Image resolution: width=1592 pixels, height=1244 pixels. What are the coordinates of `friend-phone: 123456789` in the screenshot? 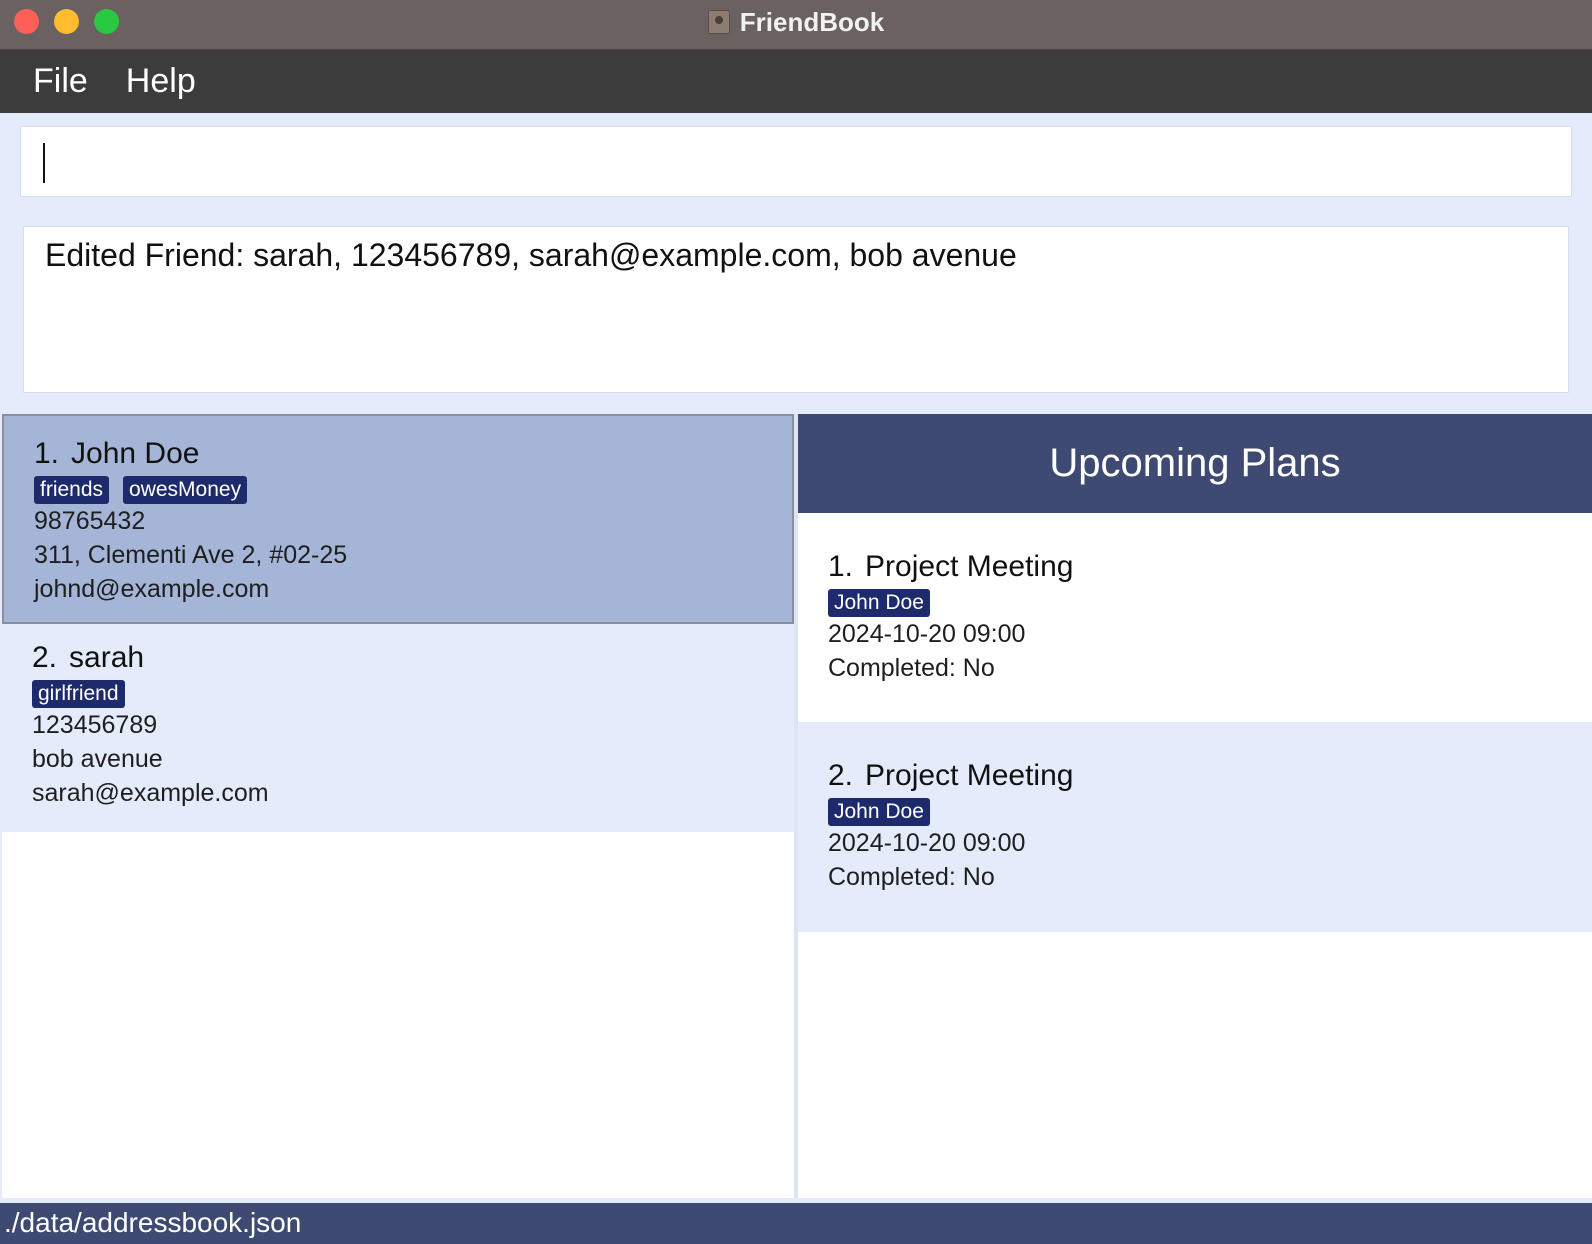 It's located at (95, 725).